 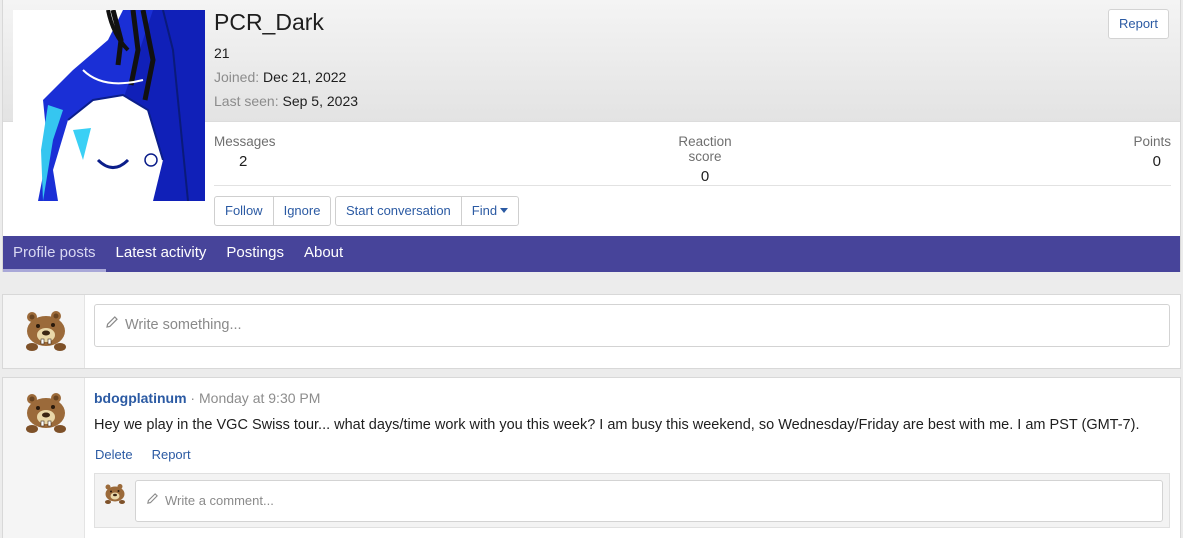 I want to click on composer-avatar-column, so click(x=44, y=331).